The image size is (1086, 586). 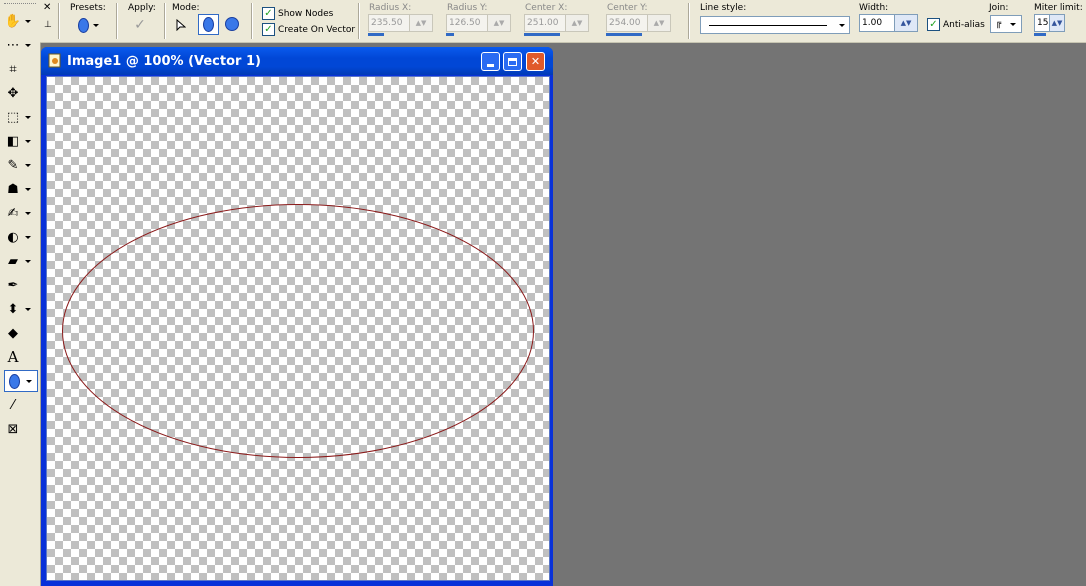 I want to click on width-value: 1.00, so click(x=877, y=23).